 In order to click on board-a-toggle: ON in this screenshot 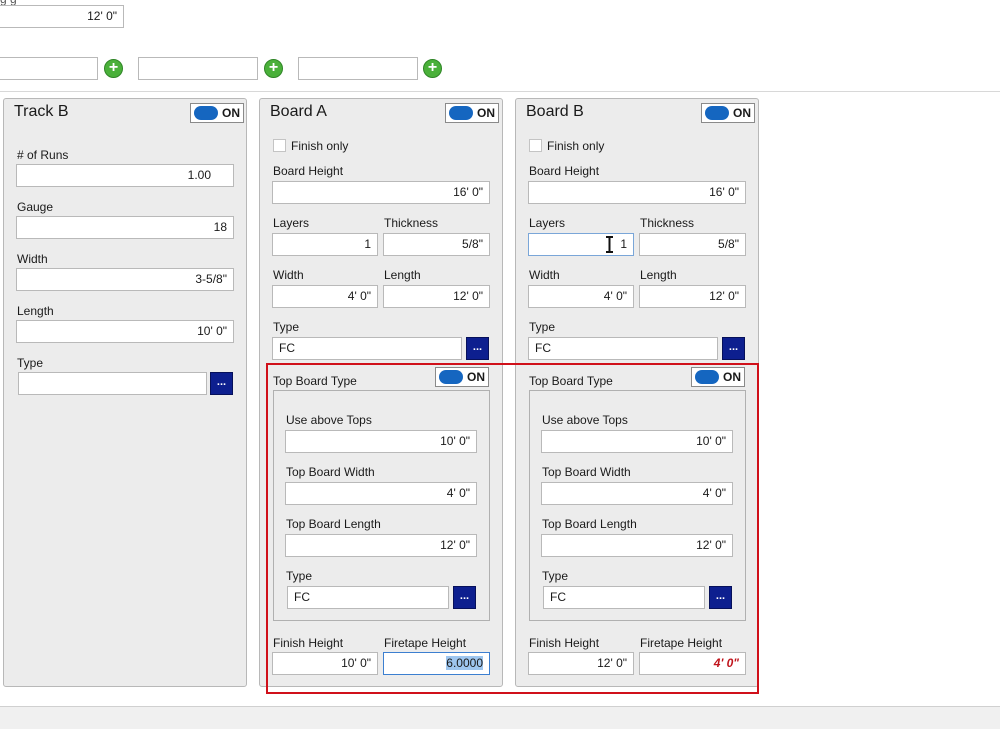, I will do `click(472, 113)`.